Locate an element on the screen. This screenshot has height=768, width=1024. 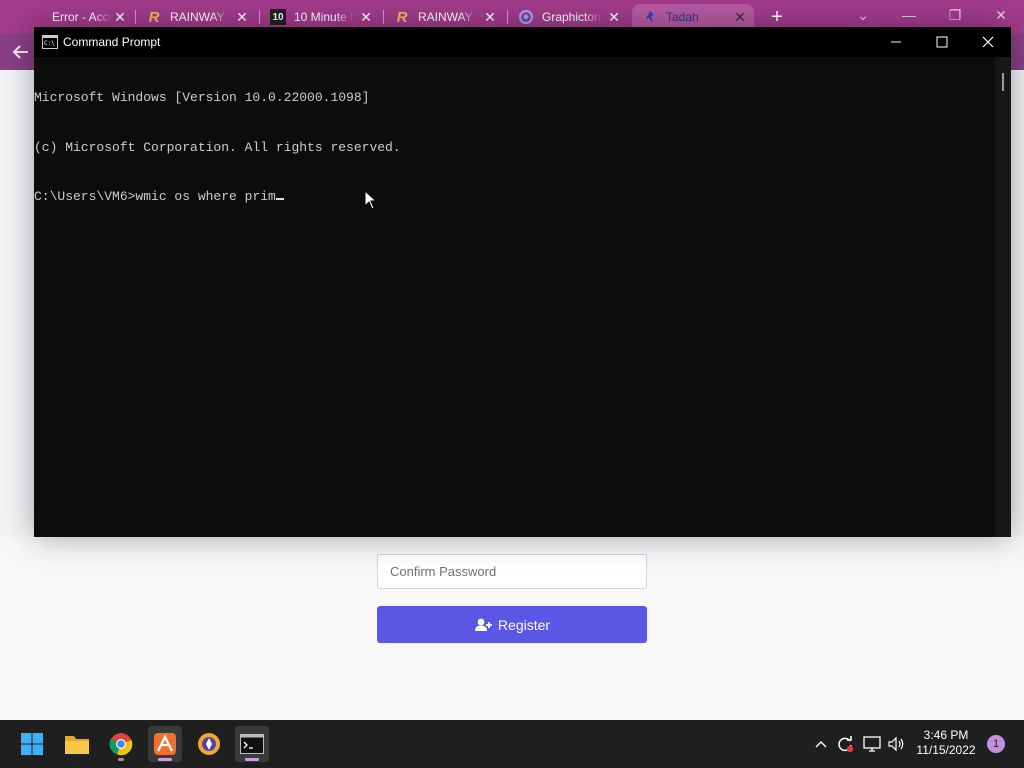
cmd-window-title: Command Prompt is located at coordinates (112, 42).